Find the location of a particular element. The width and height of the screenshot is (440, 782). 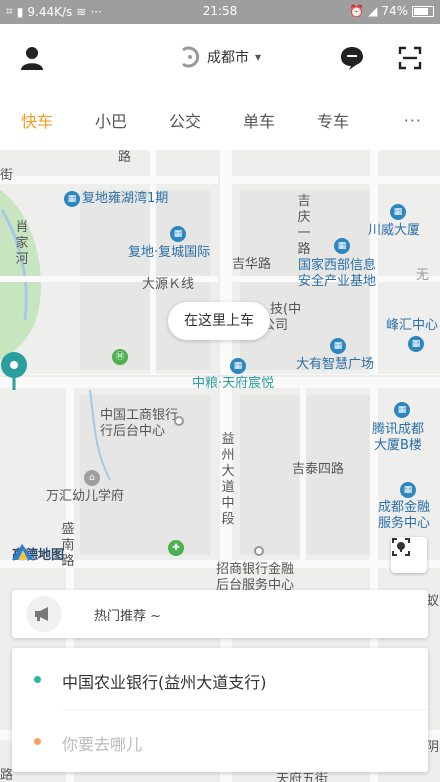

map-label: 服务中心 is located at coordinates (404, 523).